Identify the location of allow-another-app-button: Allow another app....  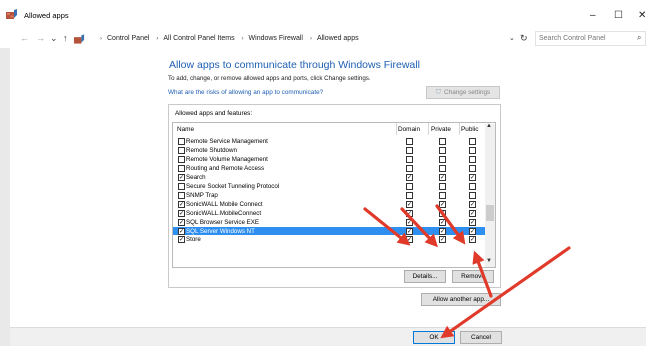
(461, 299).